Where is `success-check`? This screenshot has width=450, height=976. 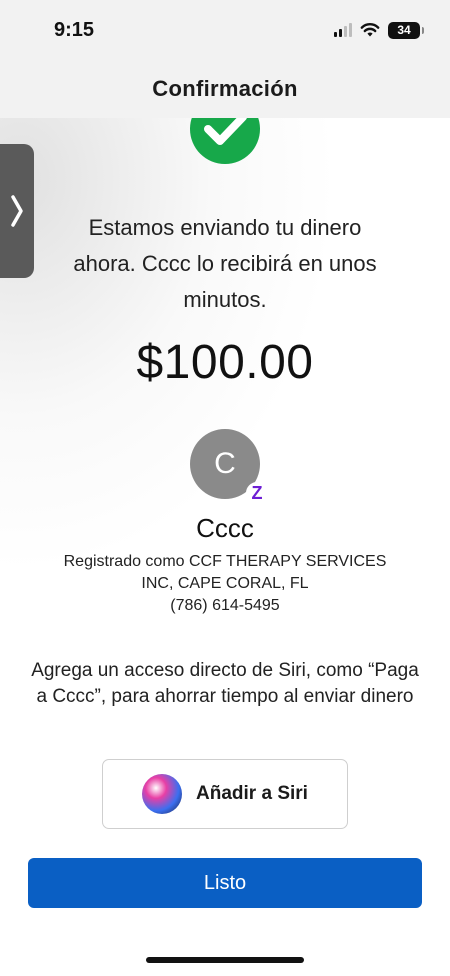 success-check is located at coordinates (225, 146).